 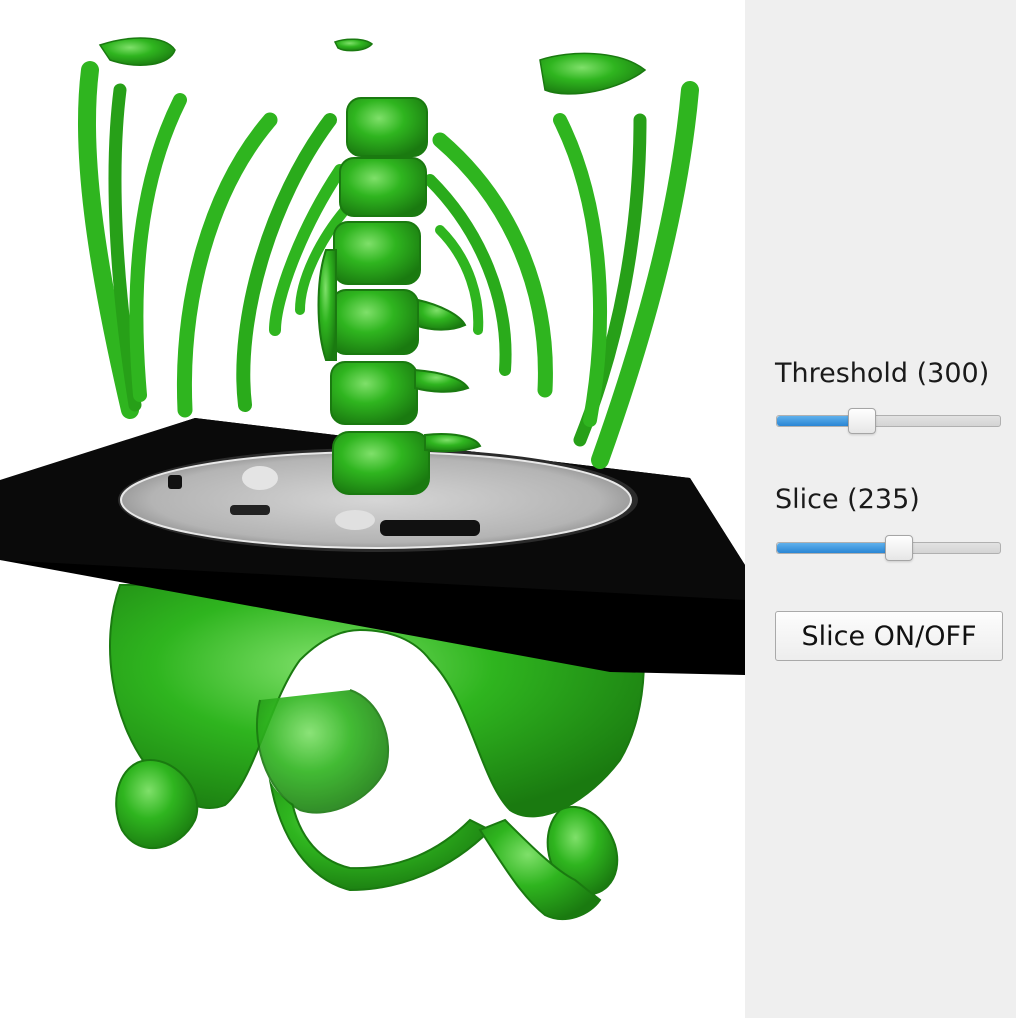 I want to click on slice-slider-fill, so click(x=838, y=548).